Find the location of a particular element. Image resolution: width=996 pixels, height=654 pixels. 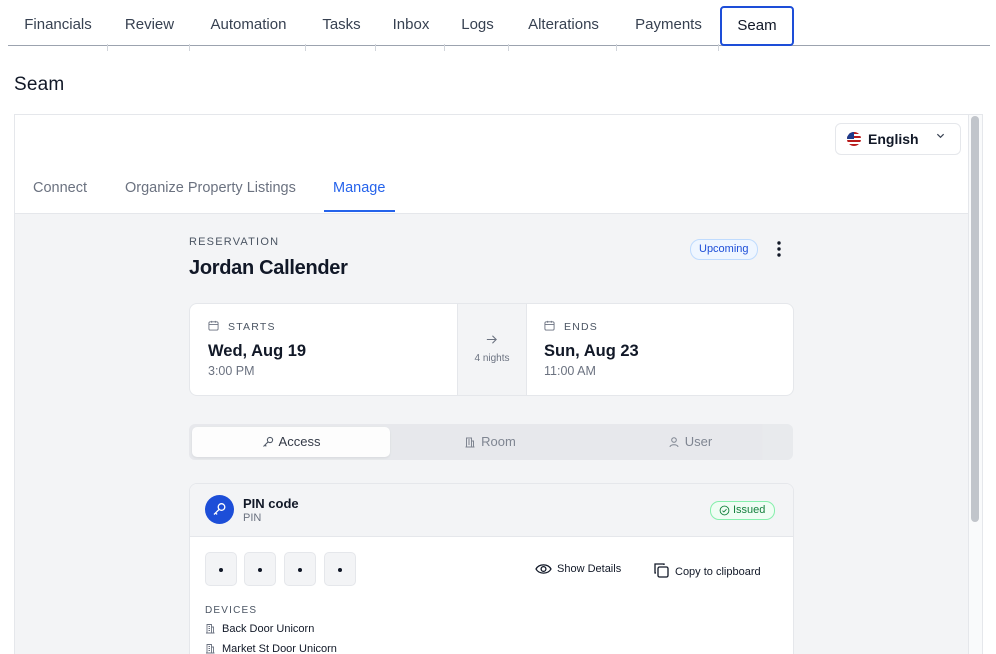

tab-tasks: Tasks is located at coordinates (341, 28).